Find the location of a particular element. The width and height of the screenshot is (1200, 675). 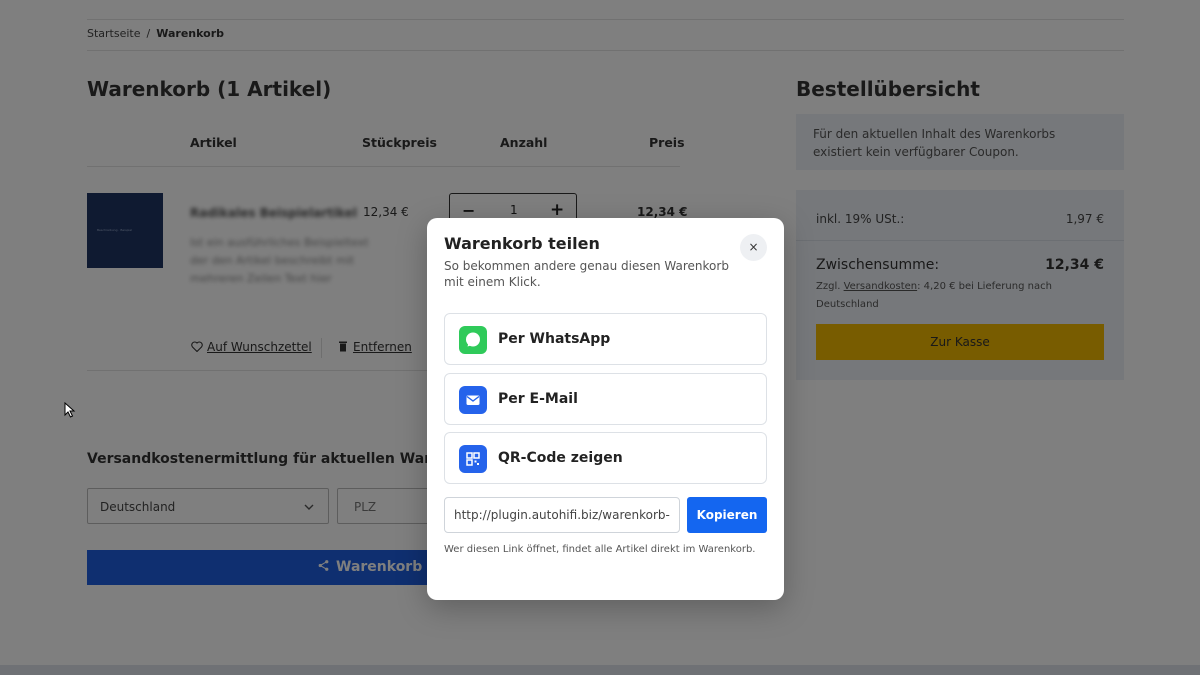

close-button: × is located at coordinates (753, 247).